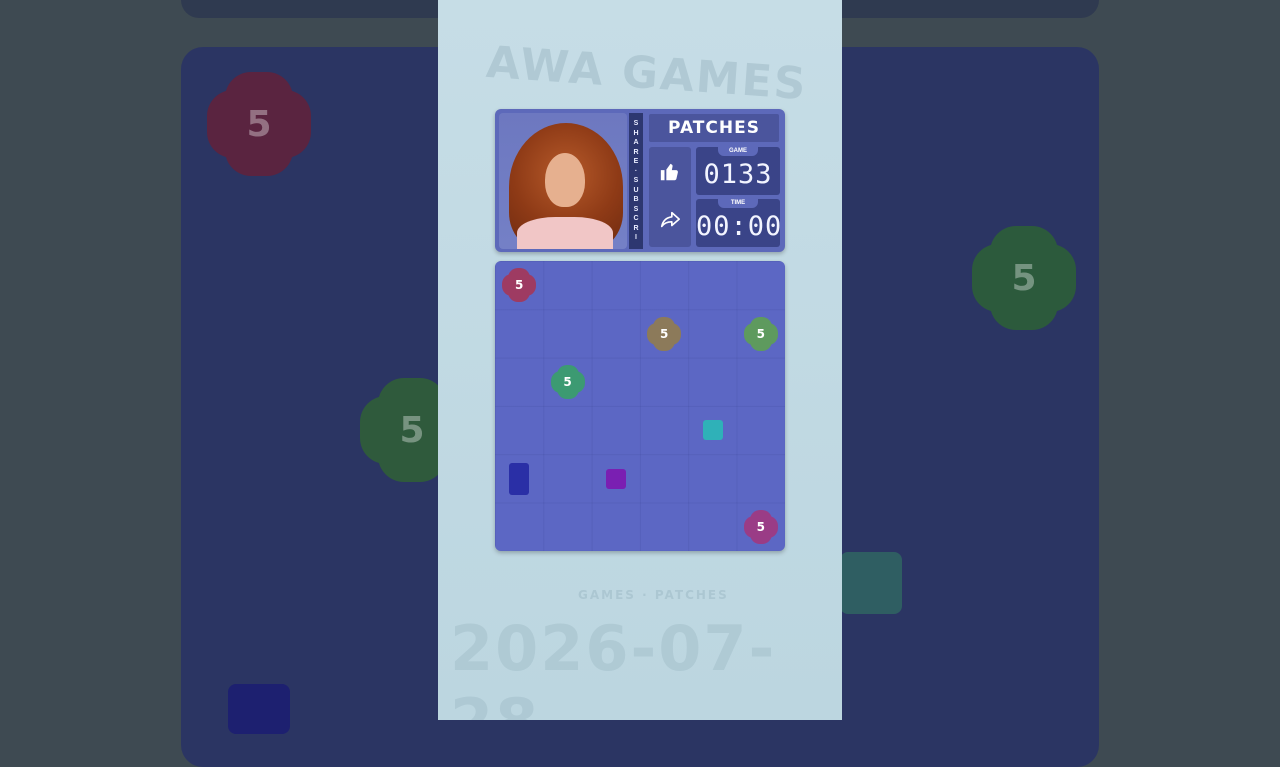 Image resolution: width=1280 pixels, height=767 pixels. What do you see at coordinates (636, 200) in the screenshot?
I see `vertical-letter: B` at bounding box center [636, 200].